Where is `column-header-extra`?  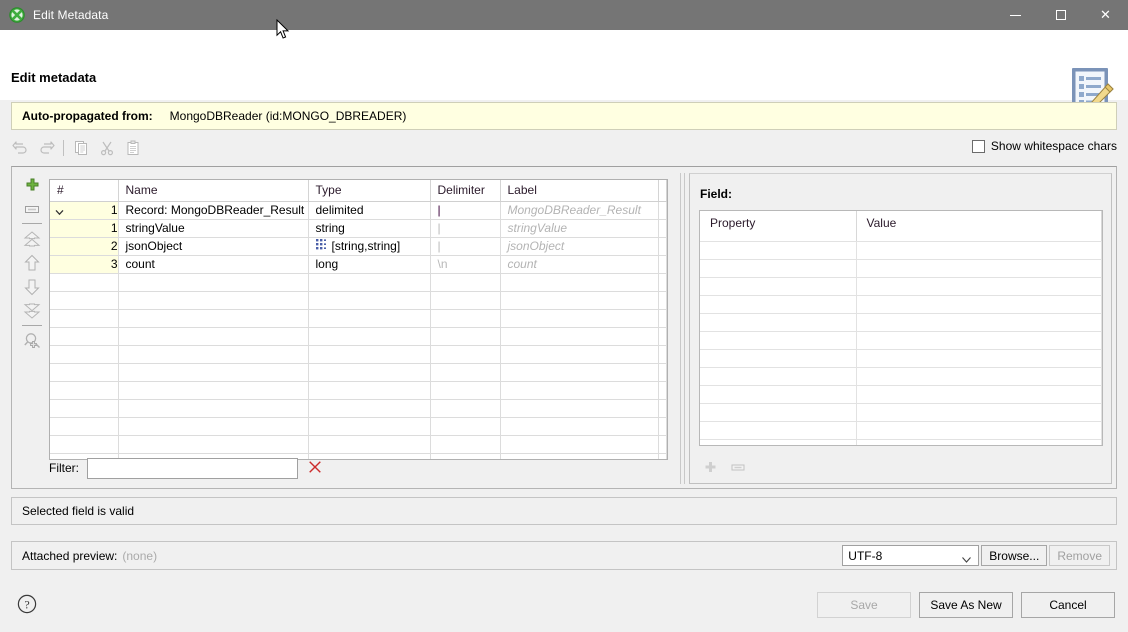
column-header-extra is located at coordinates (662, 191).